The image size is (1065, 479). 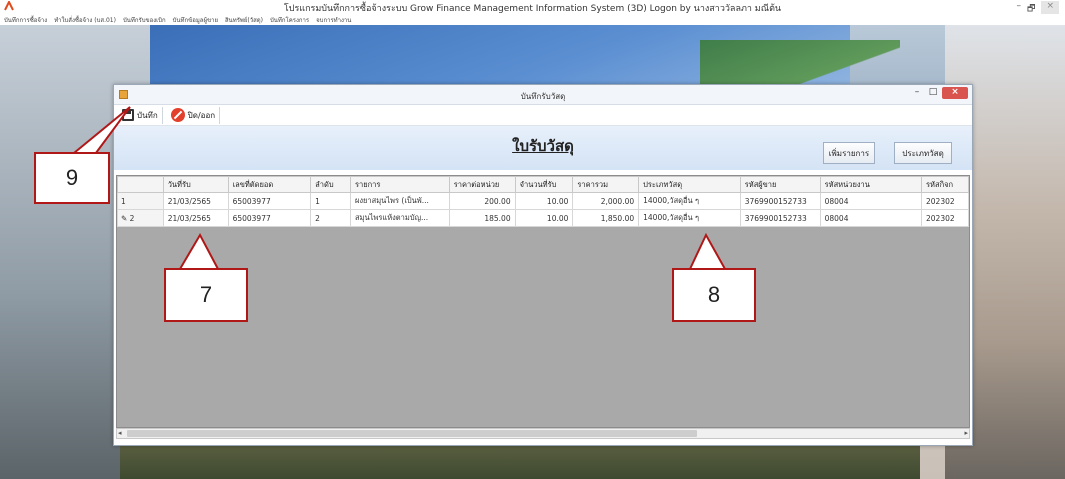 What do you see at coordinates (199, 251) in the screenshot?
I see `callout-7-pointer` at bounding box center [199, 251].